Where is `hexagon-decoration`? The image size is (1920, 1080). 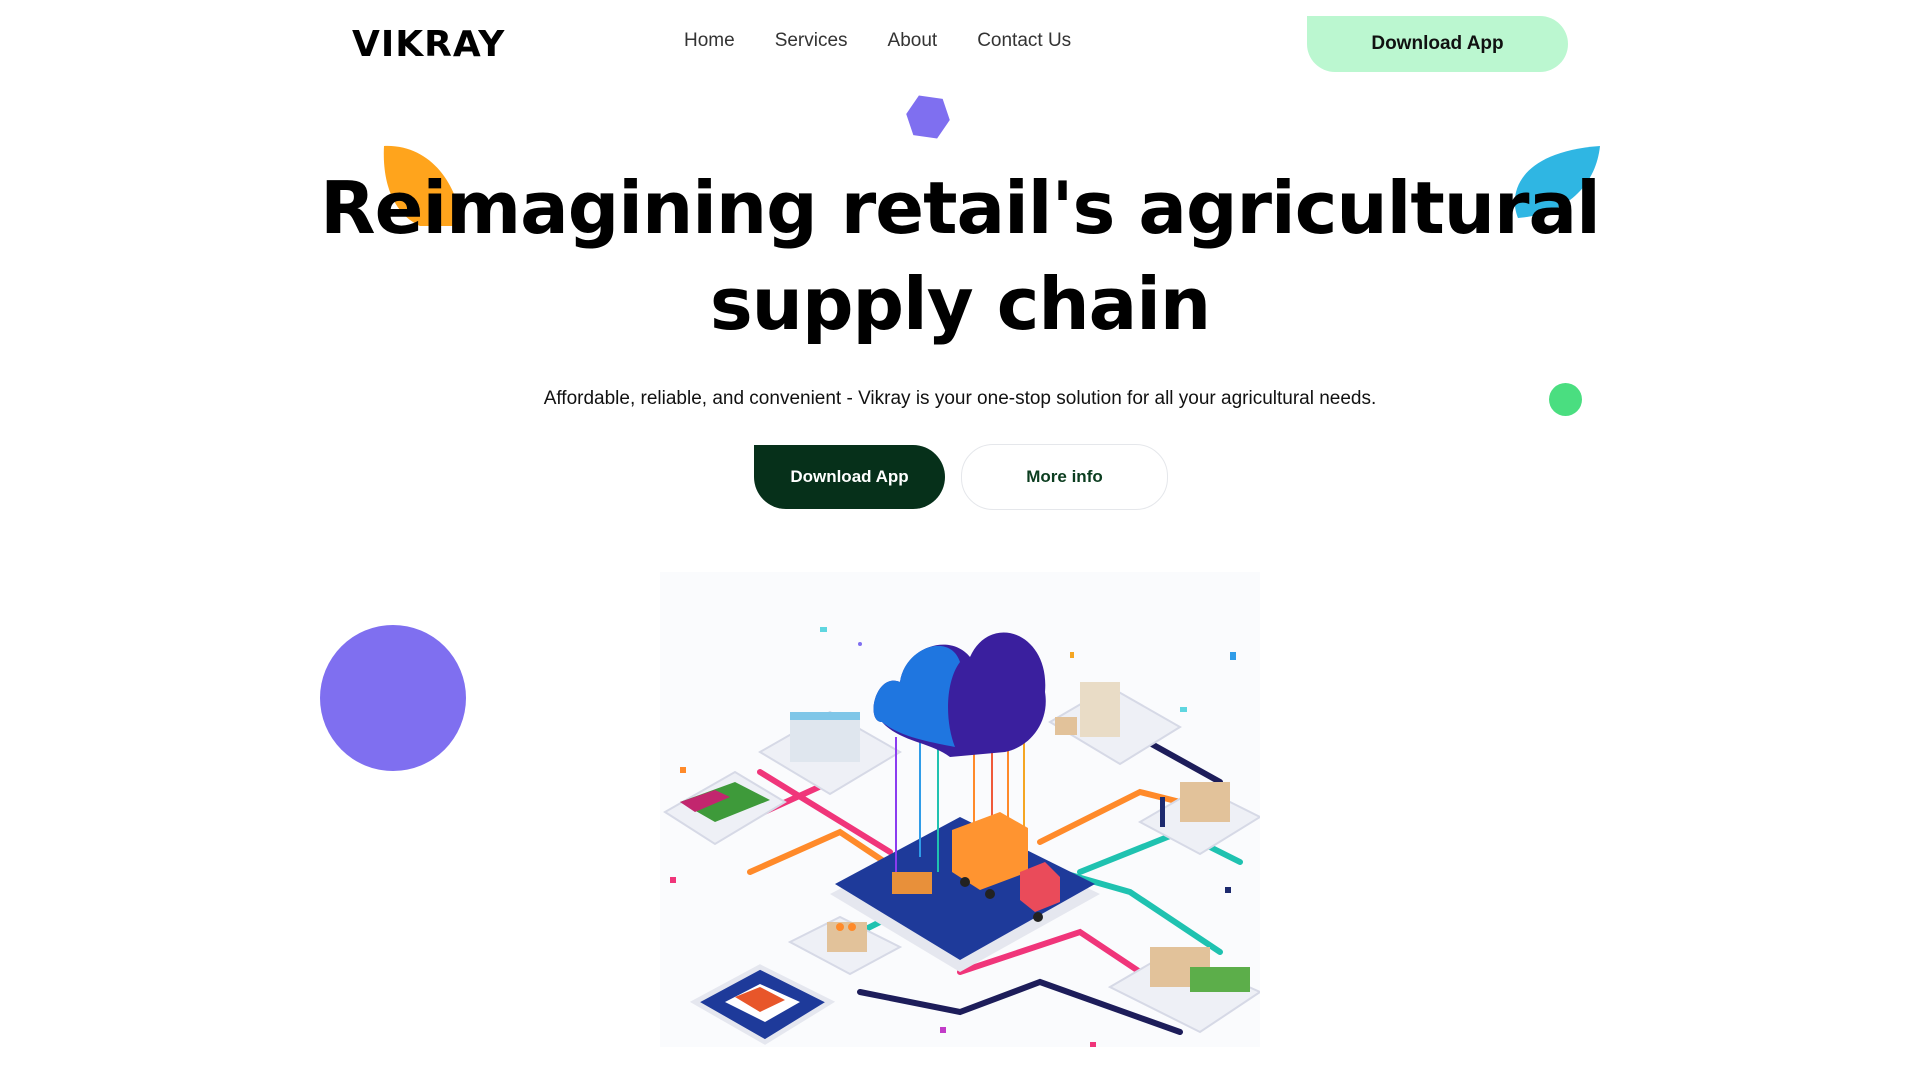 hexagon-decoration is located at coordinates (928, 117).